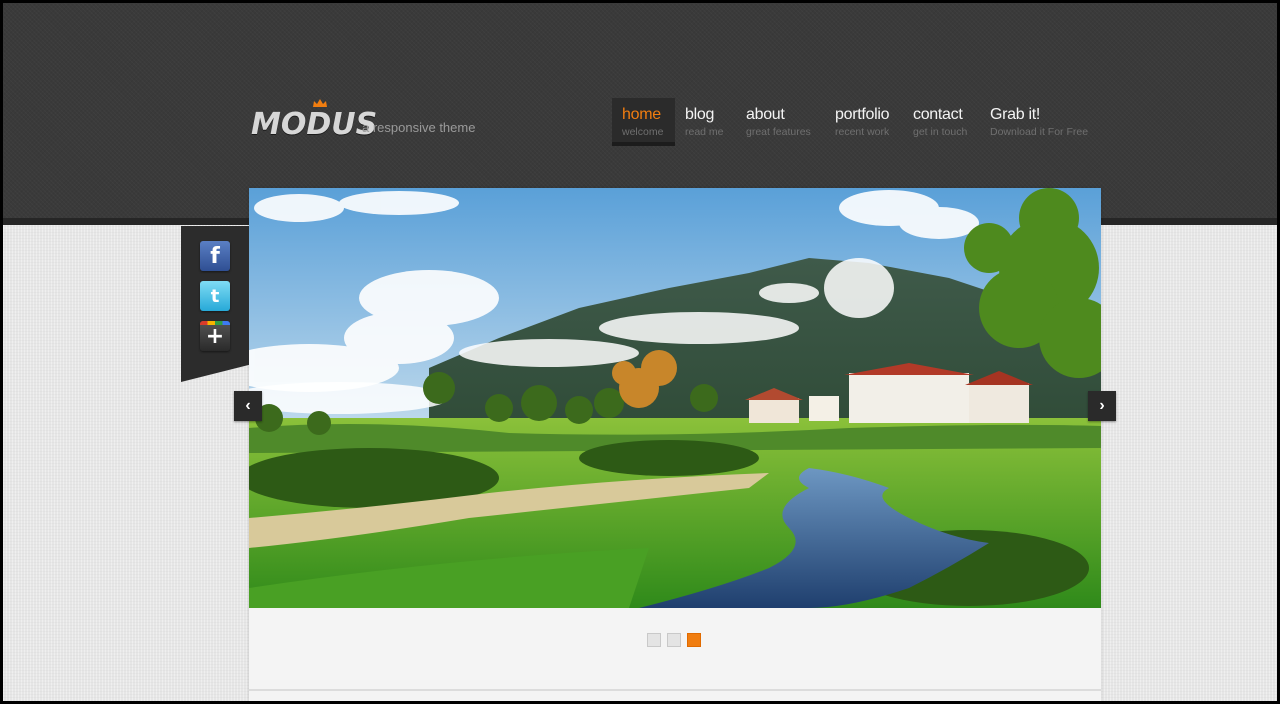 The width and height of the screenshot is (1280, 704). I want to click on nav-item-grab-it: Grab it! Download it For Free, so click(1037, 122).